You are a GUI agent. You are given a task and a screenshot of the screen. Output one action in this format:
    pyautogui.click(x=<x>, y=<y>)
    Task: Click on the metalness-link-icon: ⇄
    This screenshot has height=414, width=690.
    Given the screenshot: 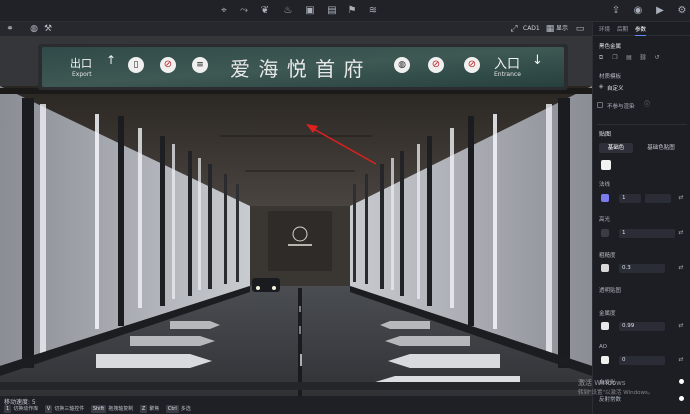 What is the action you would take?
    pyautogui.click(x=681, y=326)
    